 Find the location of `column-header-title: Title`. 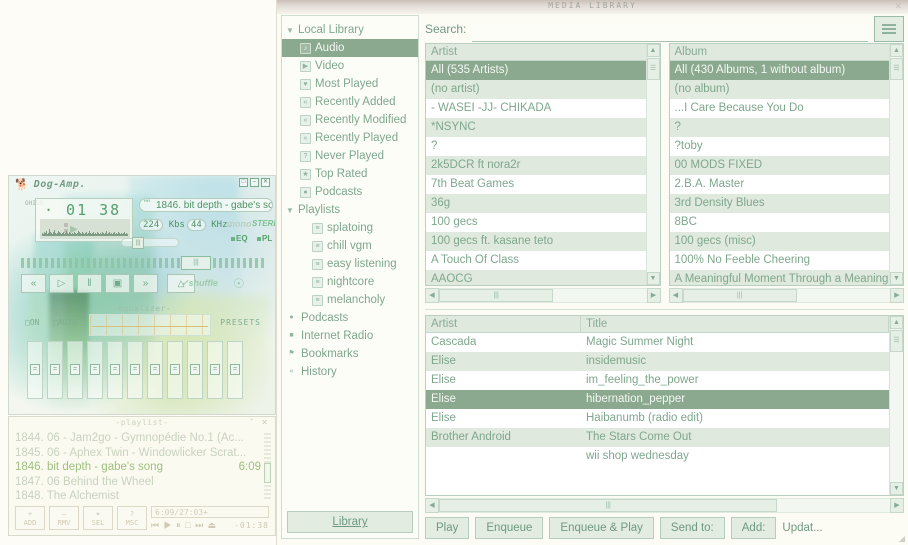

column-header-title: Title is located at coordinates (735, 324).